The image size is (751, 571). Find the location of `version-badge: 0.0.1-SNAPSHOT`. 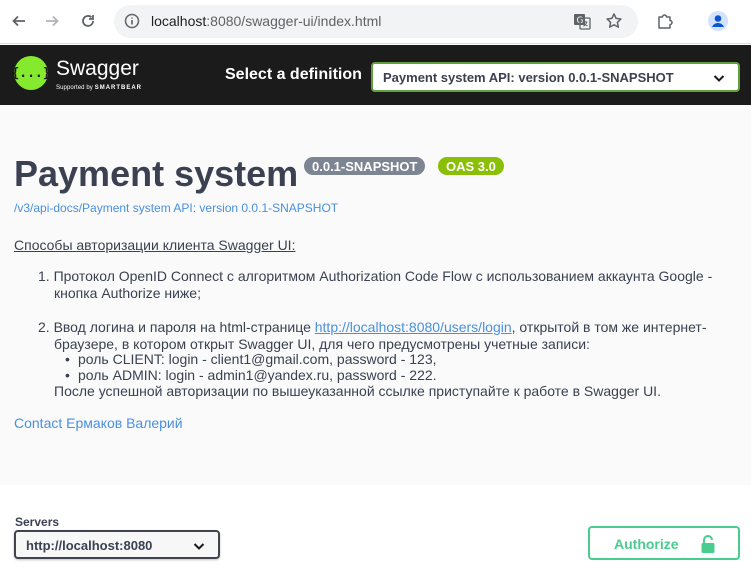

version-badge: 0.0.1-SNAPSHOT is located at coordinates (365, 166).